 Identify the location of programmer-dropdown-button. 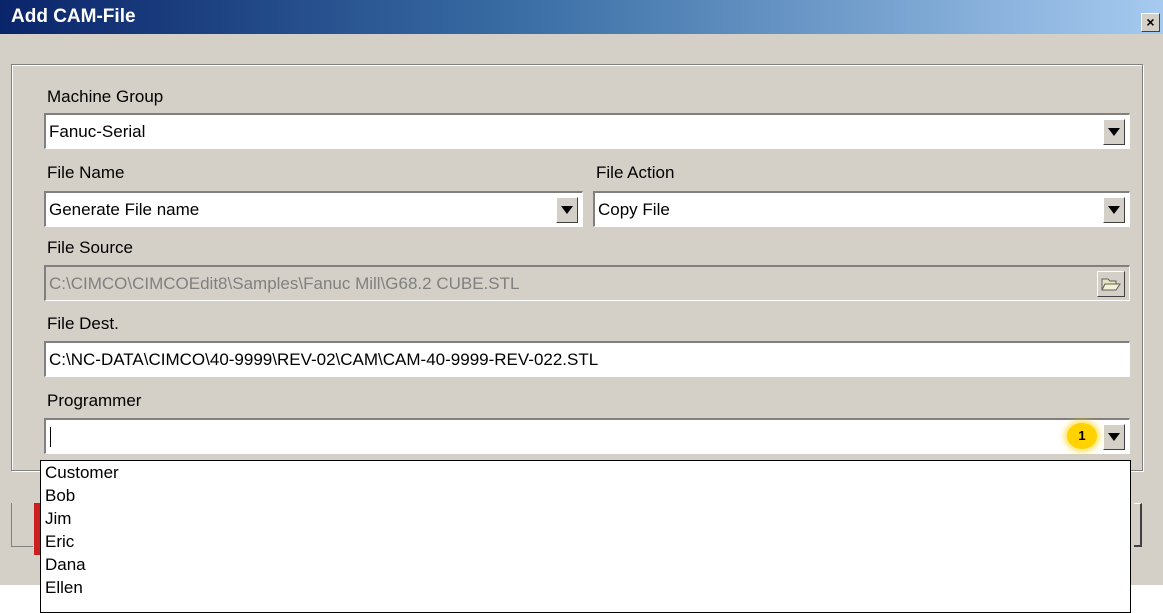
(1114, 437).